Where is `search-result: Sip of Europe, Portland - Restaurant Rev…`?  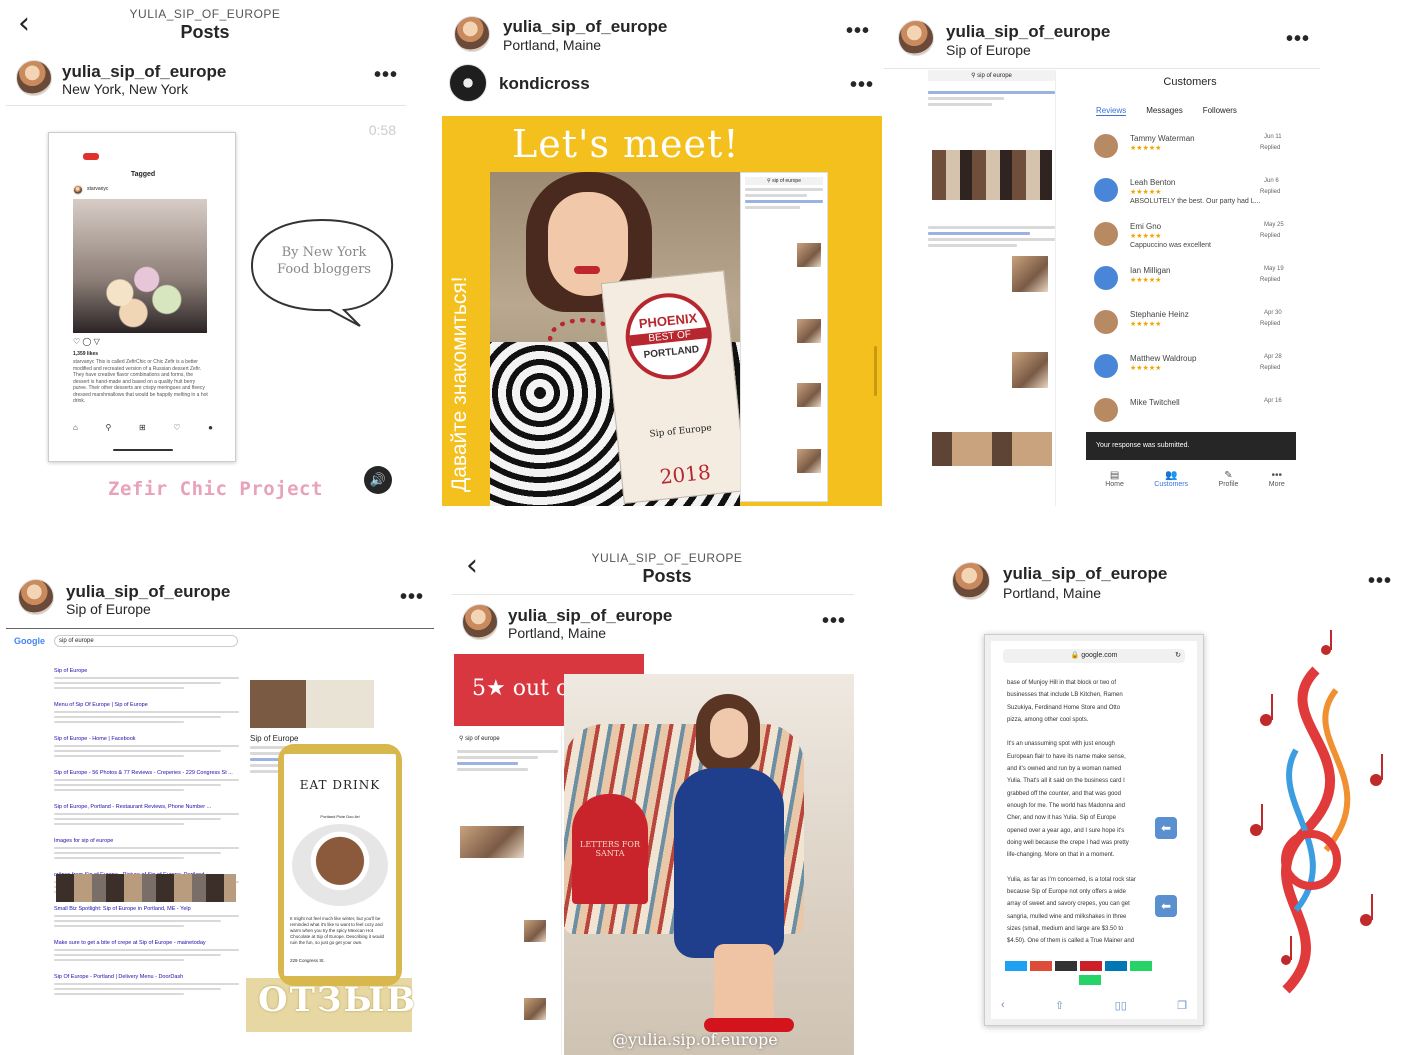 search-result: Sip of Europe, Portland - Restaurant Rev… is located at coordinates (146, 816).